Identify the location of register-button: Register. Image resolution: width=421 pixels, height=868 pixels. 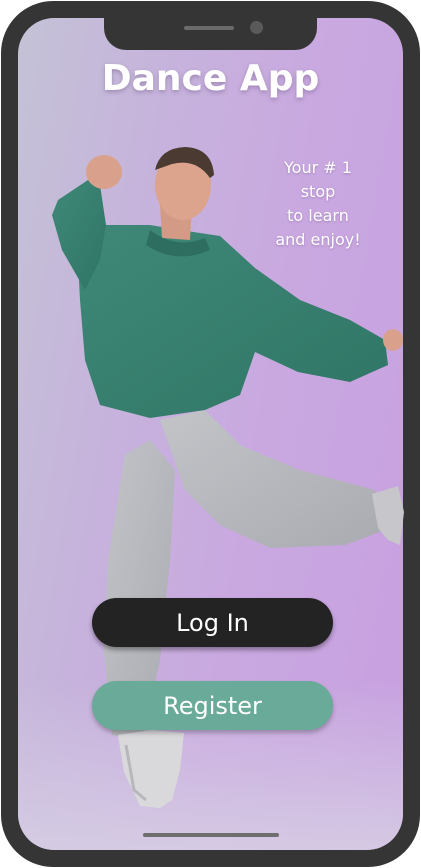
(212, 705).